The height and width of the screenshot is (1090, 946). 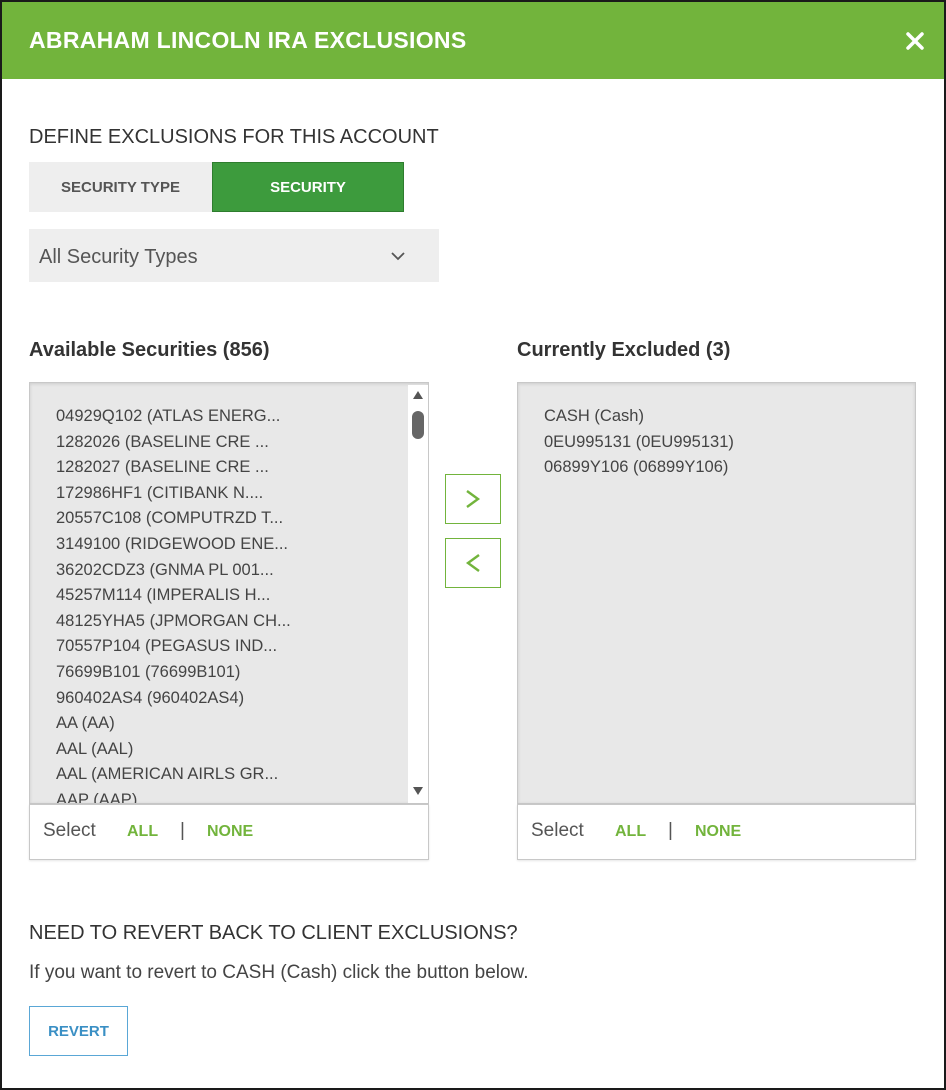 What do you see at coordinates (718, 468) in the screenshot?
I see `list-item: 06899Y106 (06899Y106)` at bounding box center [718, 468].